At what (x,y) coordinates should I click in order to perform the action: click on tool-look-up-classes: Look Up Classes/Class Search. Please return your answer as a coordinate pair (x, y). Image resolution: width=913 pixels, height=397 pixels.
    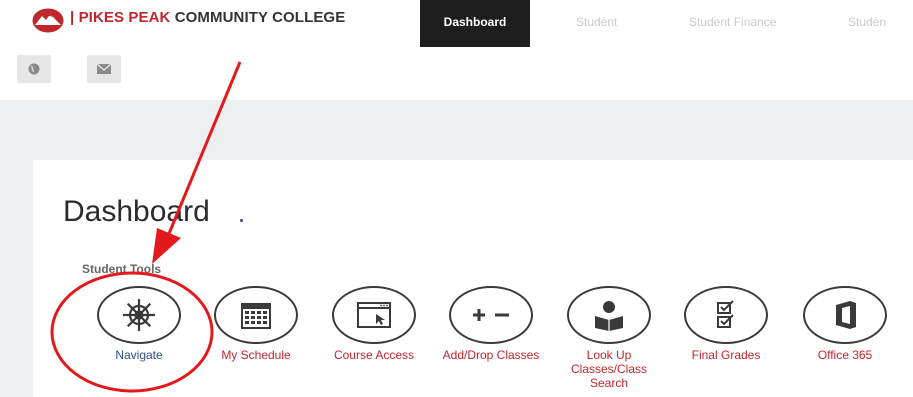
    Looking at the image, I should click on (609, 341).